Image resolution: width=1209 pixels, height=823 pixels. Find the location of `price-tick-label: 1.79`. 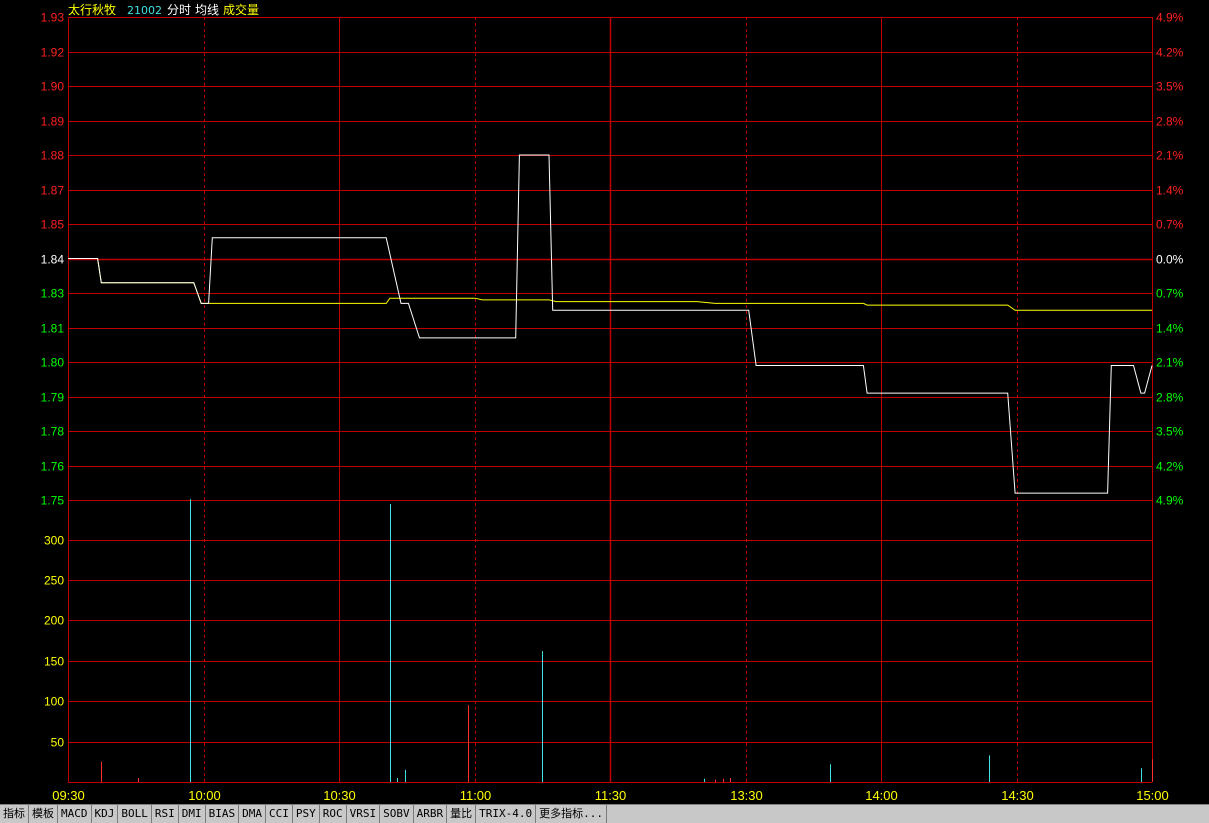

price-tick-label: 1.79 is located at coordinates (53, 398).